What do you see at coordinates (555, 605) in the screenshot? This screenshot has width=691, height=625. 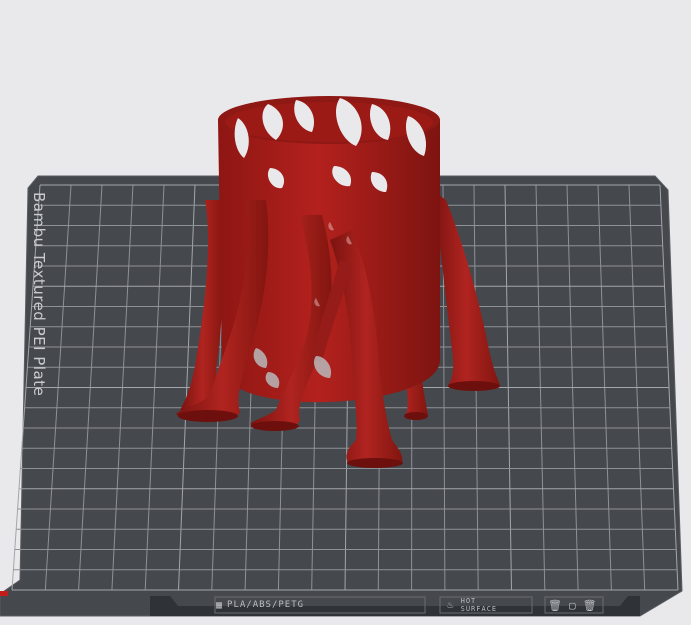 I see `trash-icon: 🗑` at bounding box center [555, 605].